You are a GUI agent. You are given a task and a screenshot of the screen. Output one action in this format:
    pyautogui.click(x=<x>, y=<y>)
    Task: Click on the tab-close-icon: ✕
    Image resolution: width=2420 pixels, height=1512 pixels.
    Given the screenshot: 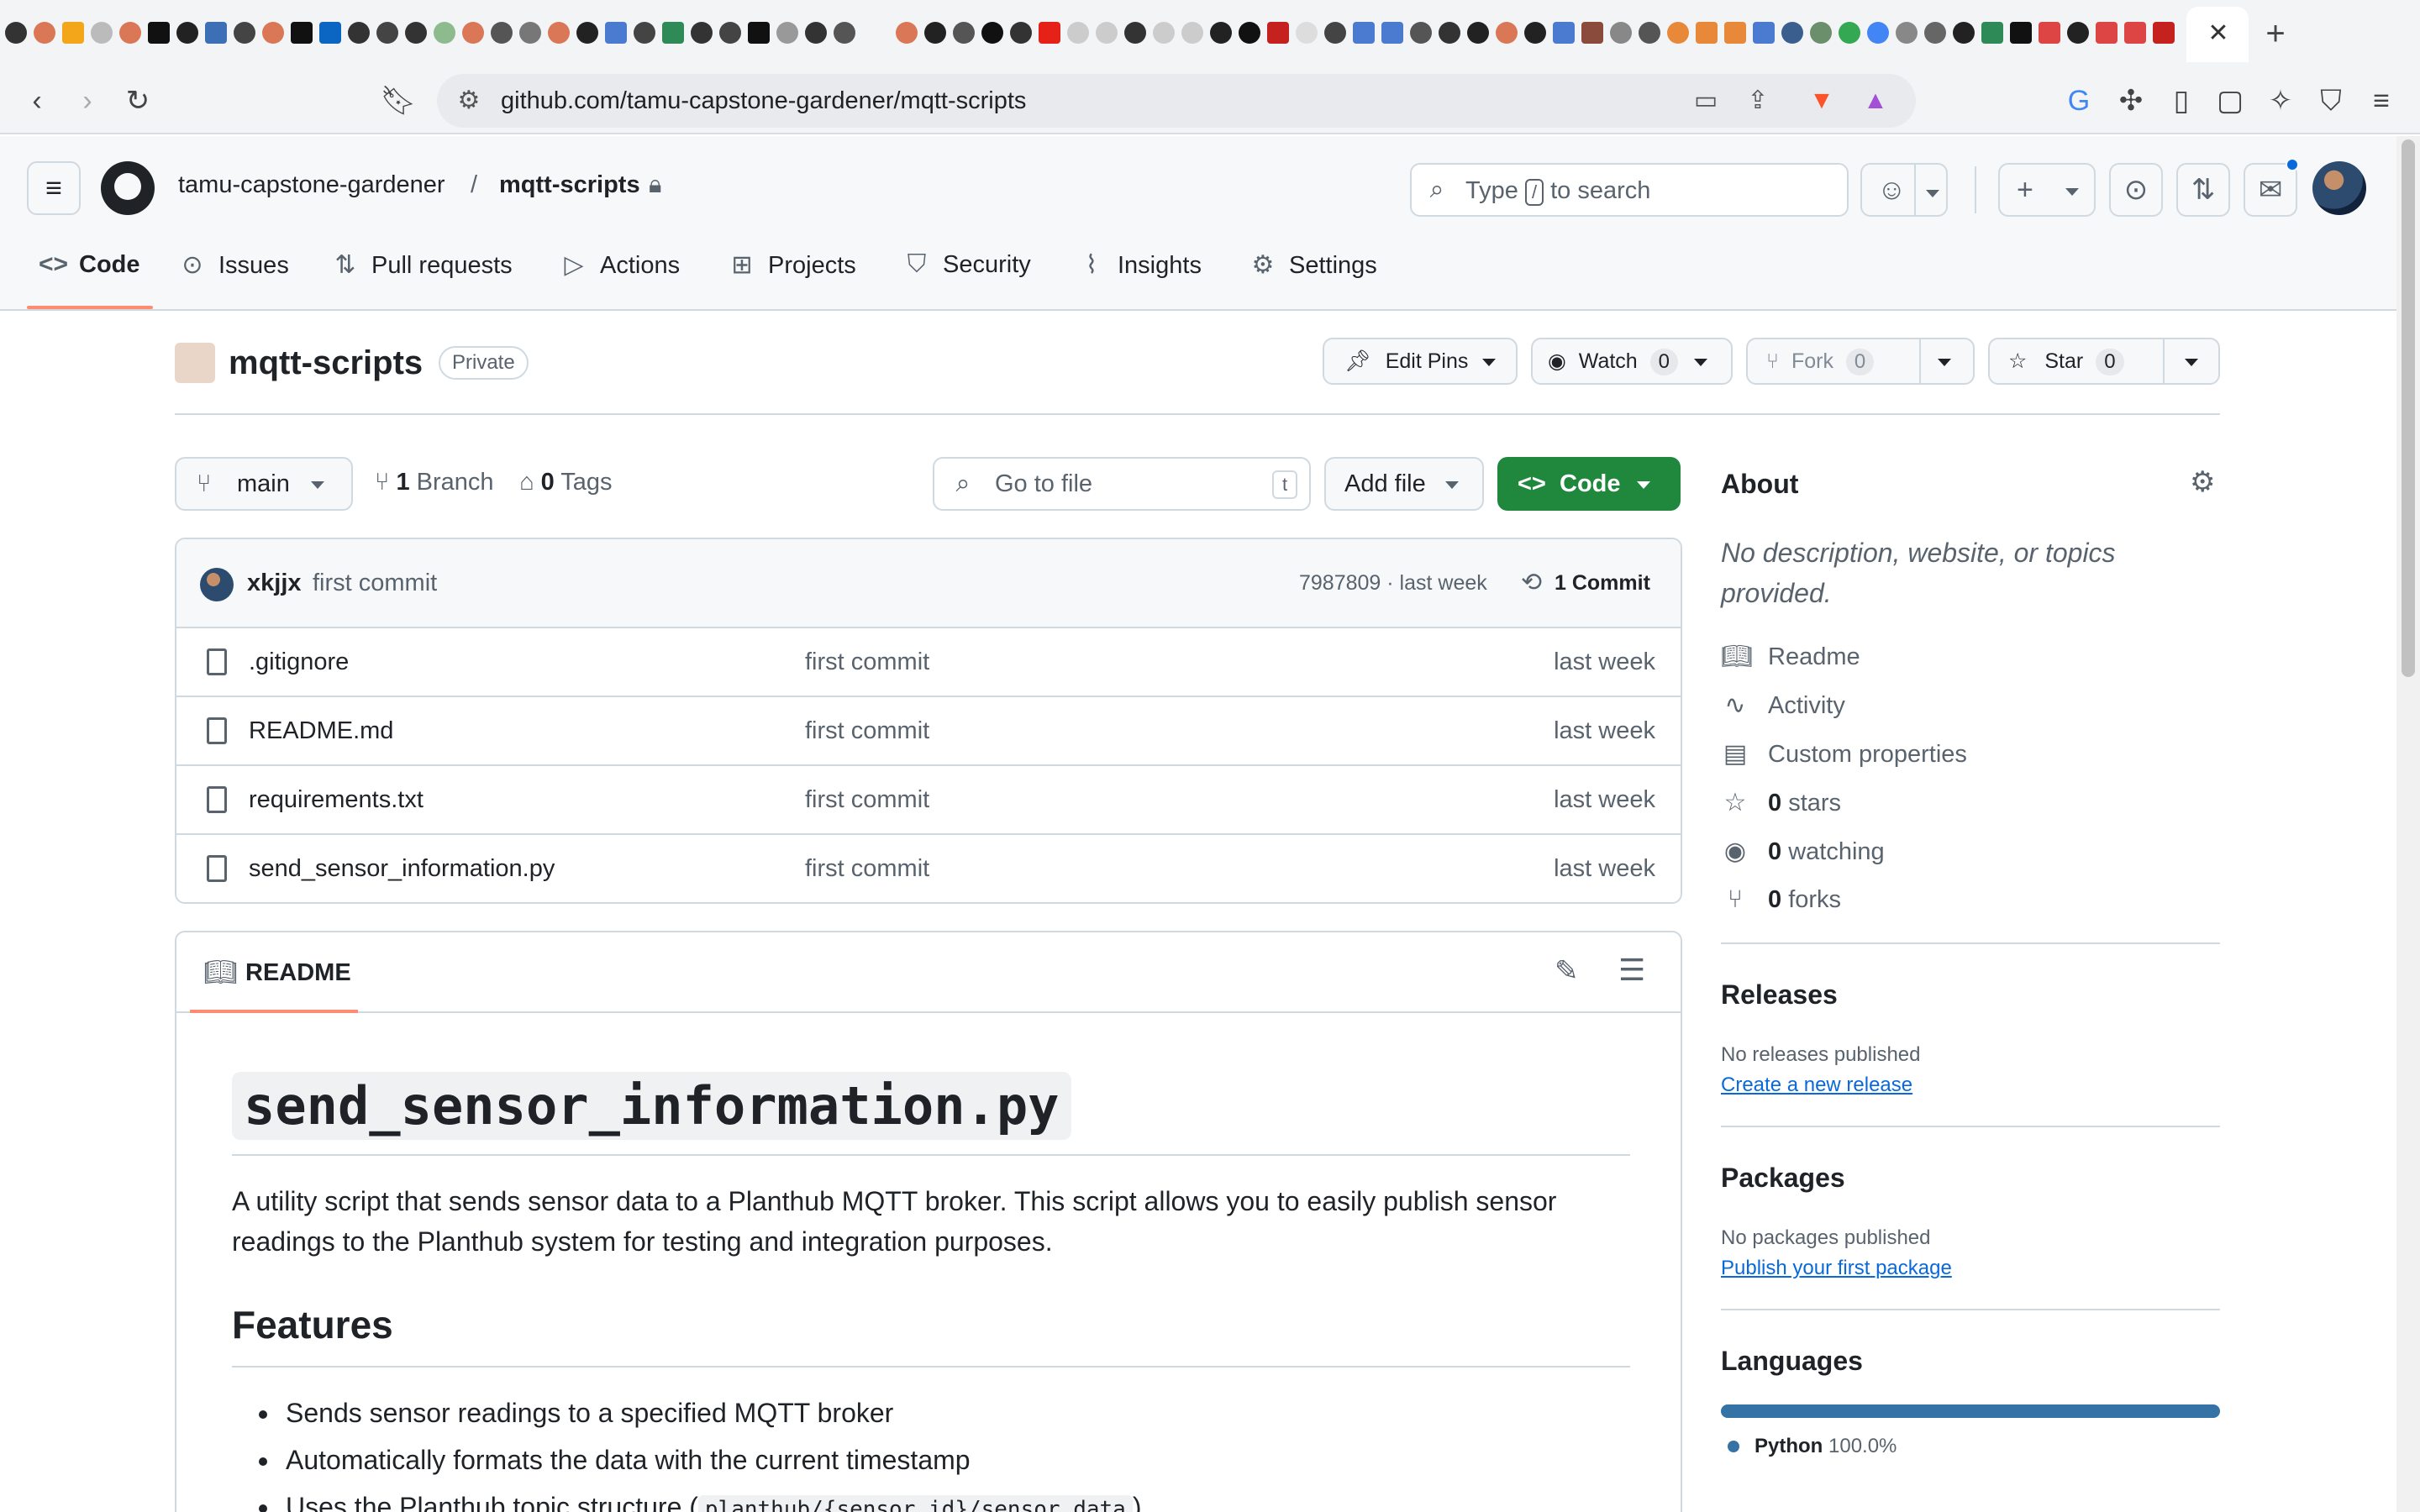 What is the action you would take?
    pyautogui.click(x=2218, y=33)
    